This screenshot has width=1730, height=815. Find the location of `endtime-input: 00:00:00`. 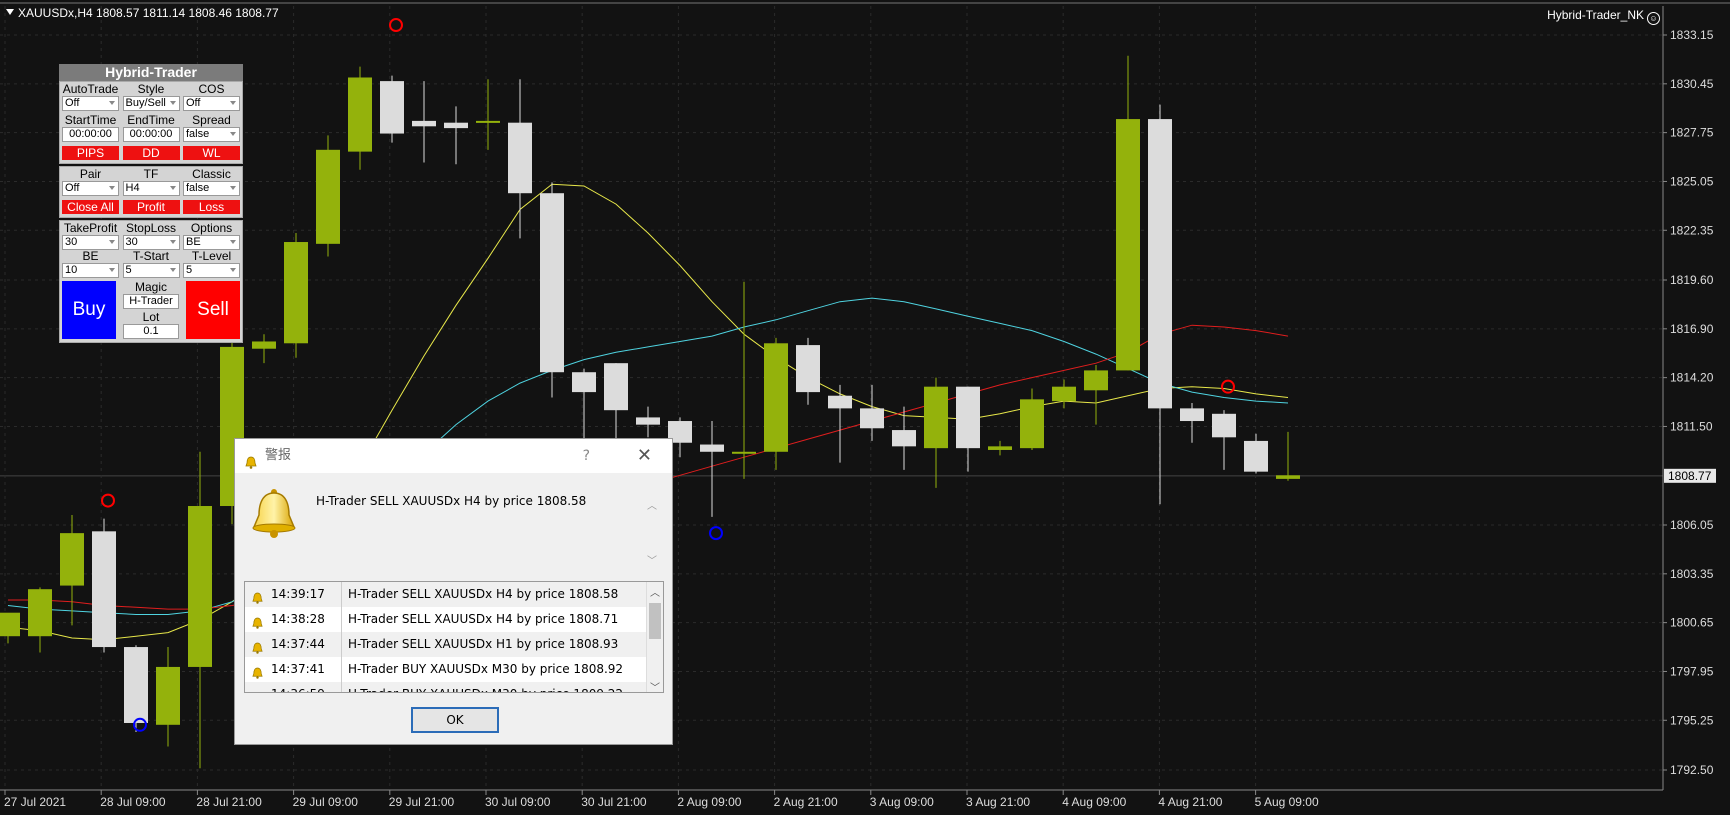

endtime-input: 00:00:00 is located at coordinates (151, 134).